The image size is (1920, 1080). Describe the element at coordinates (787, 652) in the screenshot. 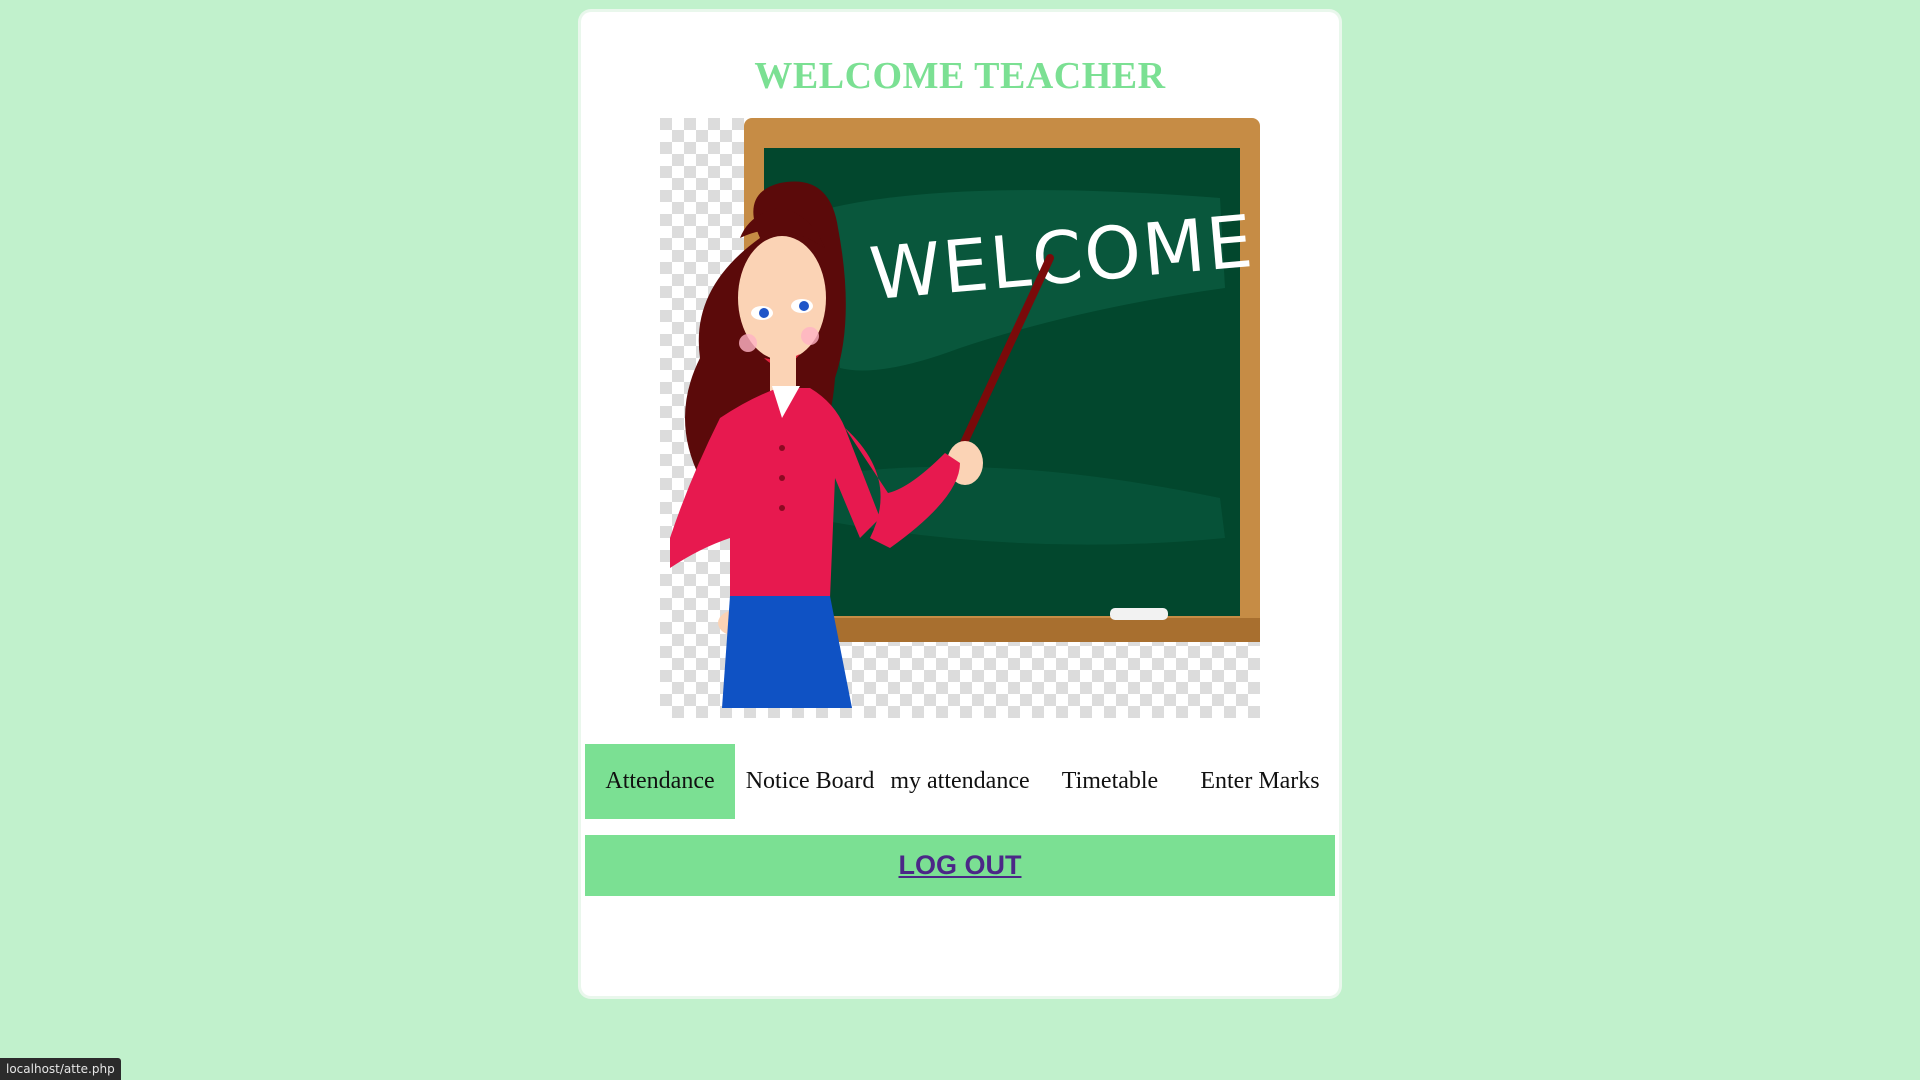

I see `teacher-skirt` at that location.